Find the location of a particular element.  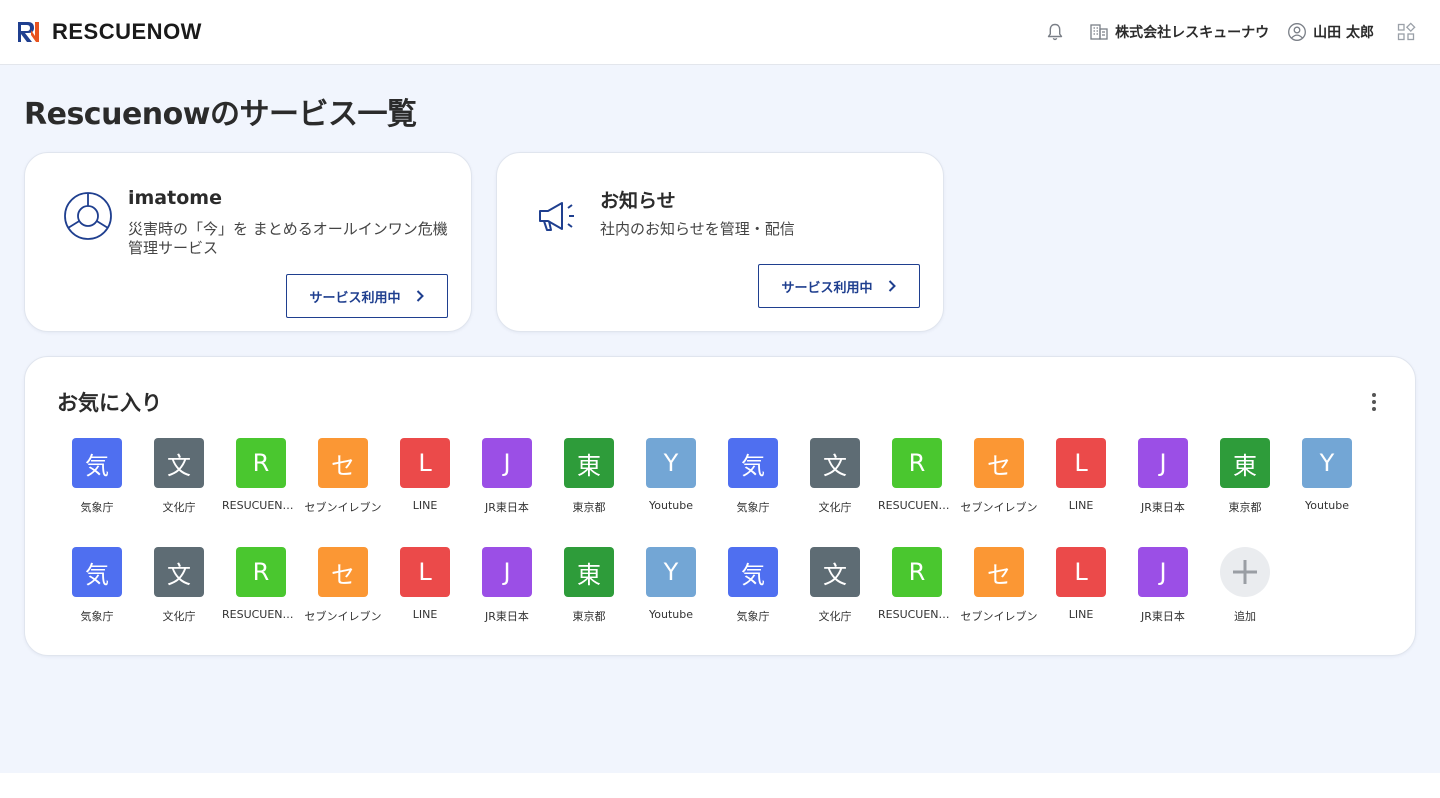

add-label: 追加 is located at coordinates (1245, 616).